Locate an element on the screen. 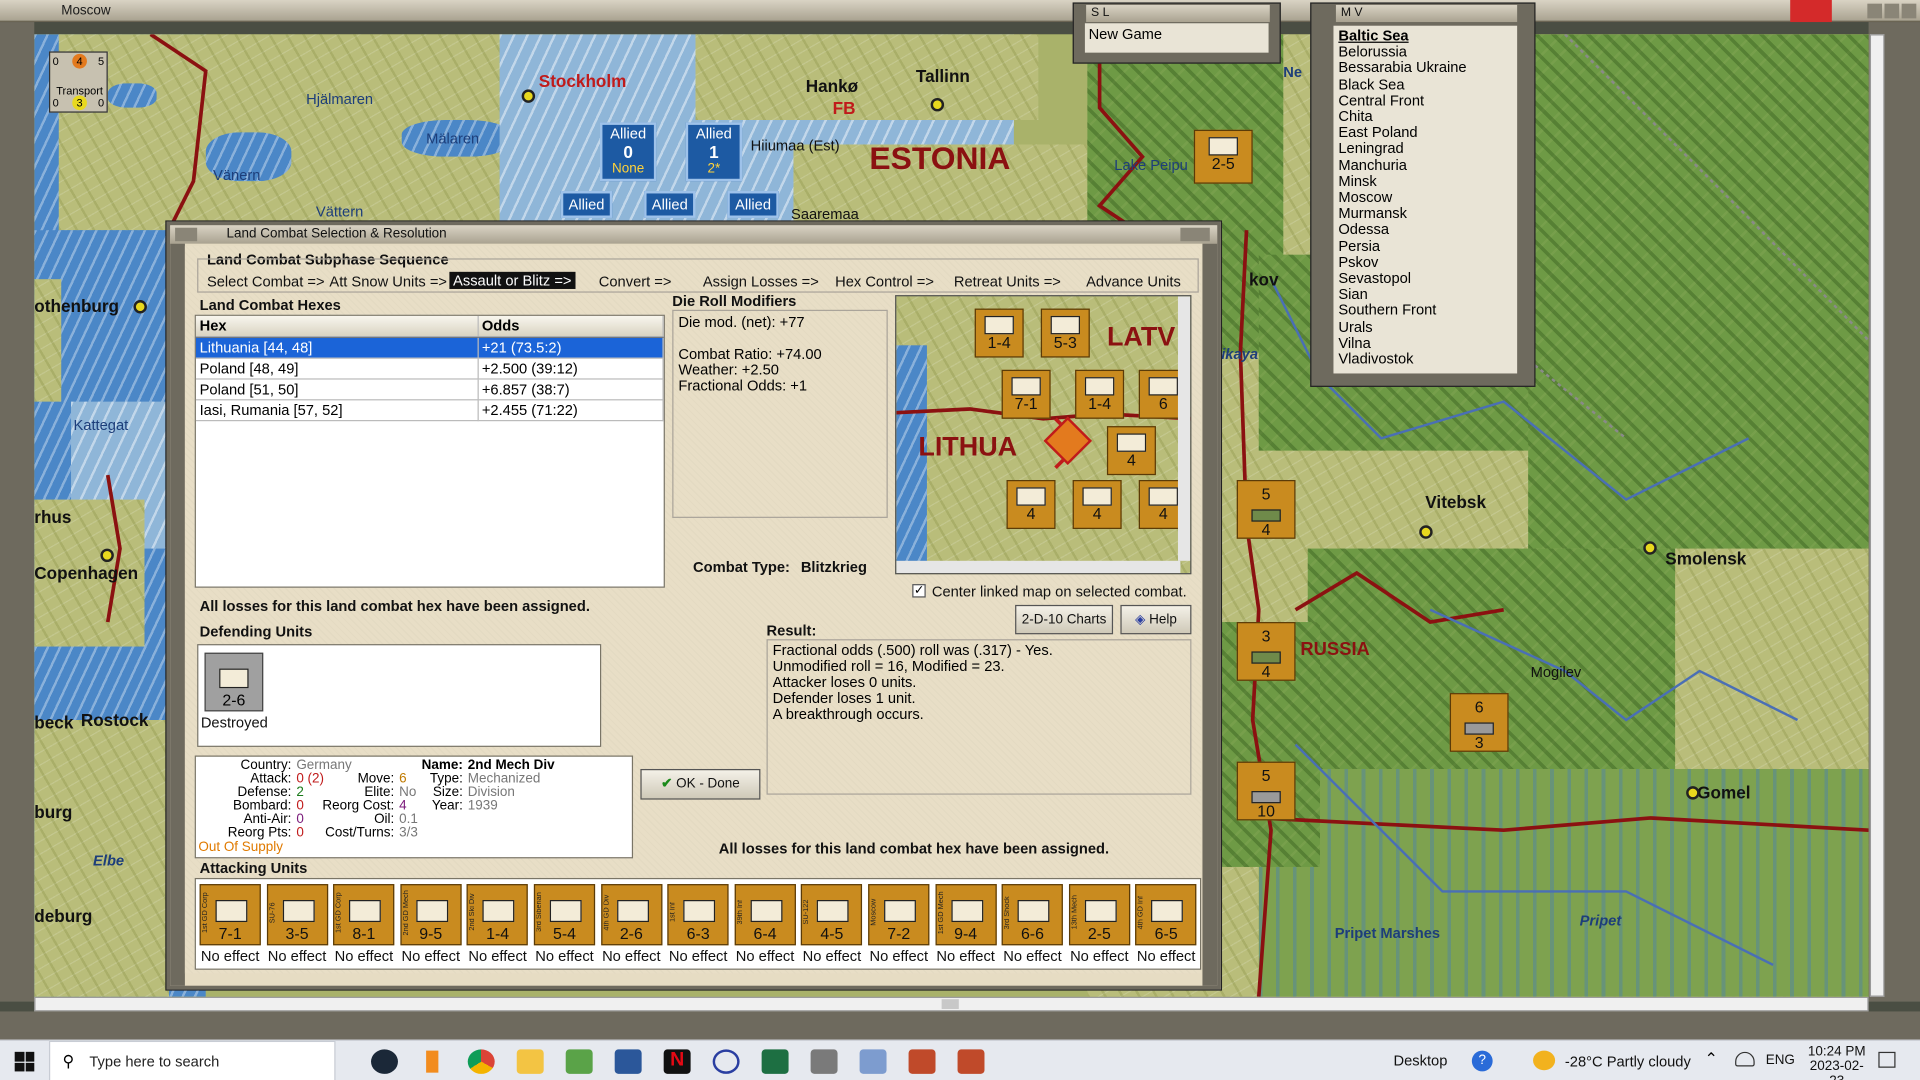  attacking-unit: 4th GD Inf 6-5 No effect is located at coordinates (1166, 925).